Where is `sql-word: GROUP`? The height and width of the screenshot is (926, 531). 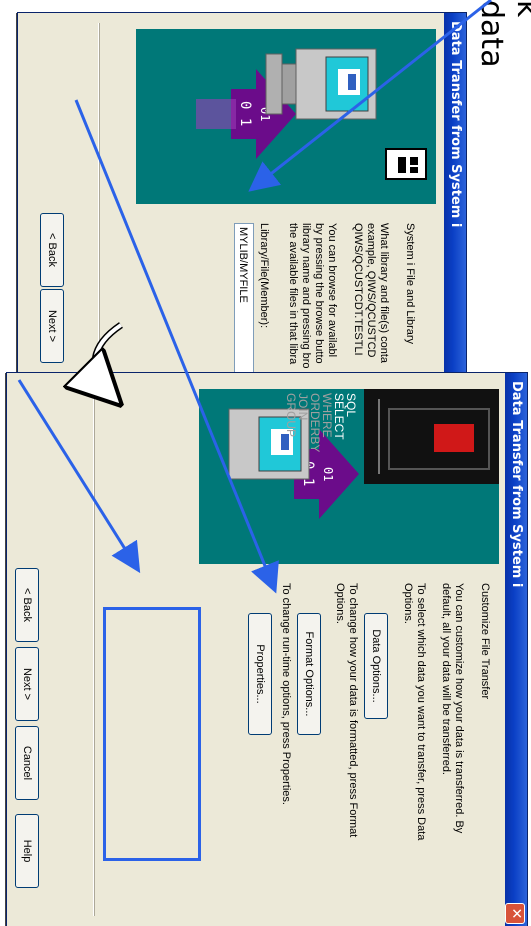
sql-word: GROUP is located at coordinates (291, 415).